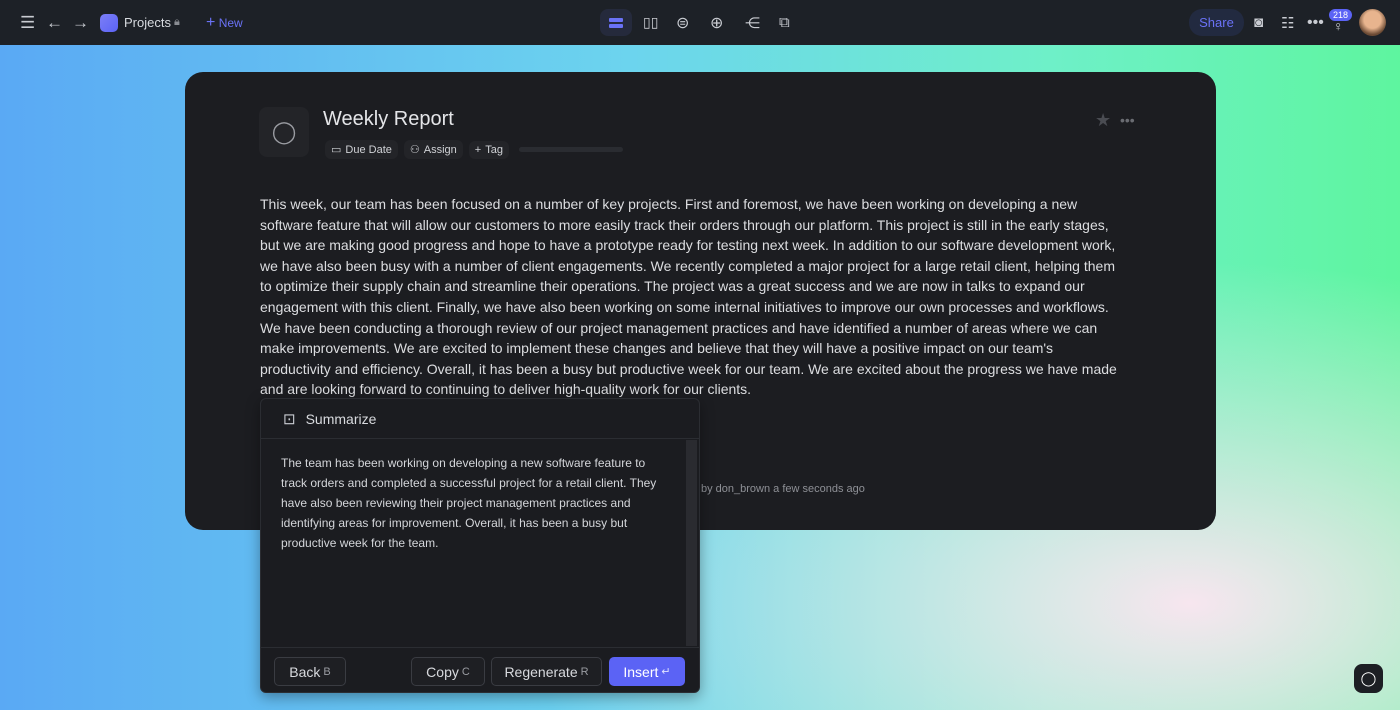  I want to click on avatar, so click(1372, 22).